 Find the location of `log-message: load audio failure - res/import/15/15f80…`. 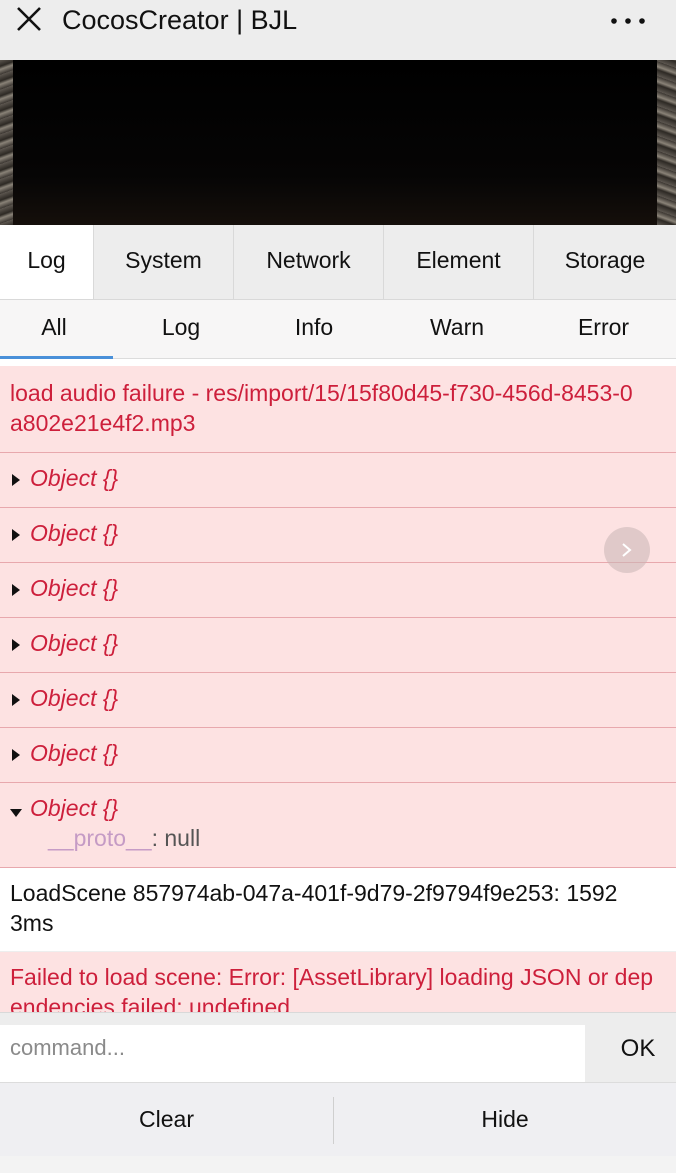

log-message: load audio failure - res/import/15/15f80… is located at coordinates (321, 408).